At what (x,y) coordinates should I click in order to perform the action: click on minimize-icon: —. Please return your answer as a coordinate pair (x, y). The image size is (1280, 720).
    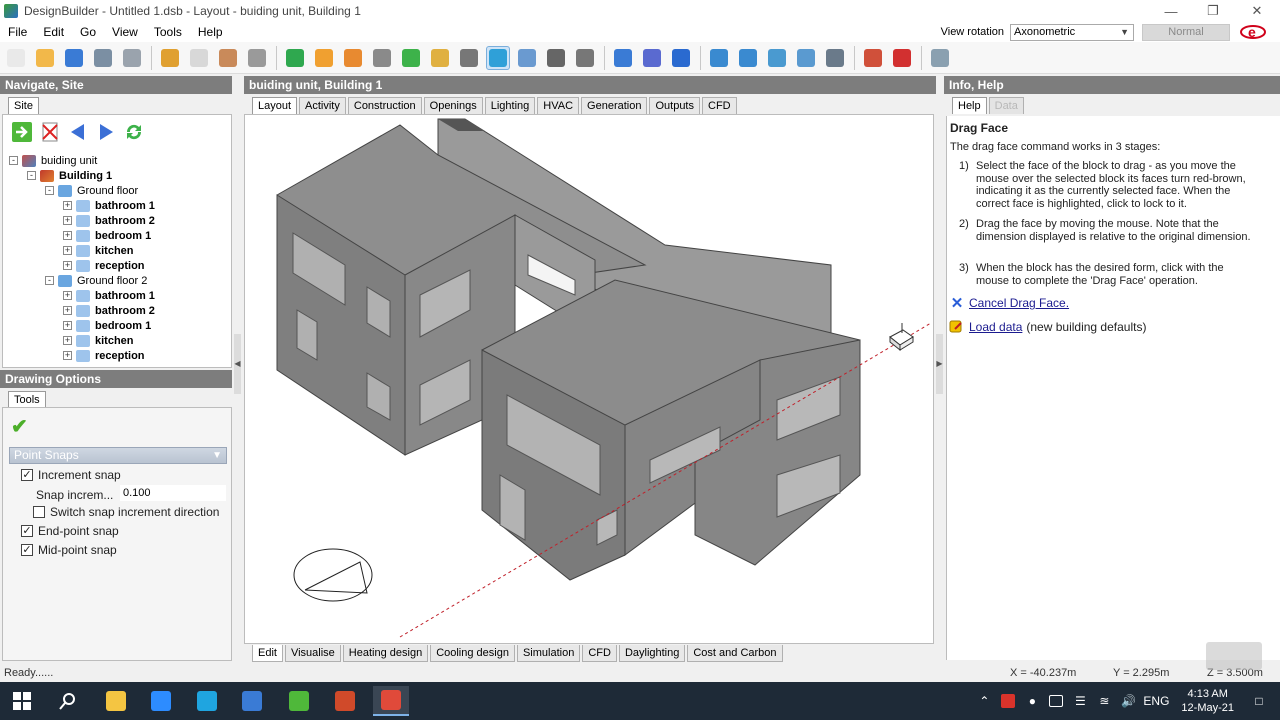
    Looking at the image, I should click on (1171, 11).